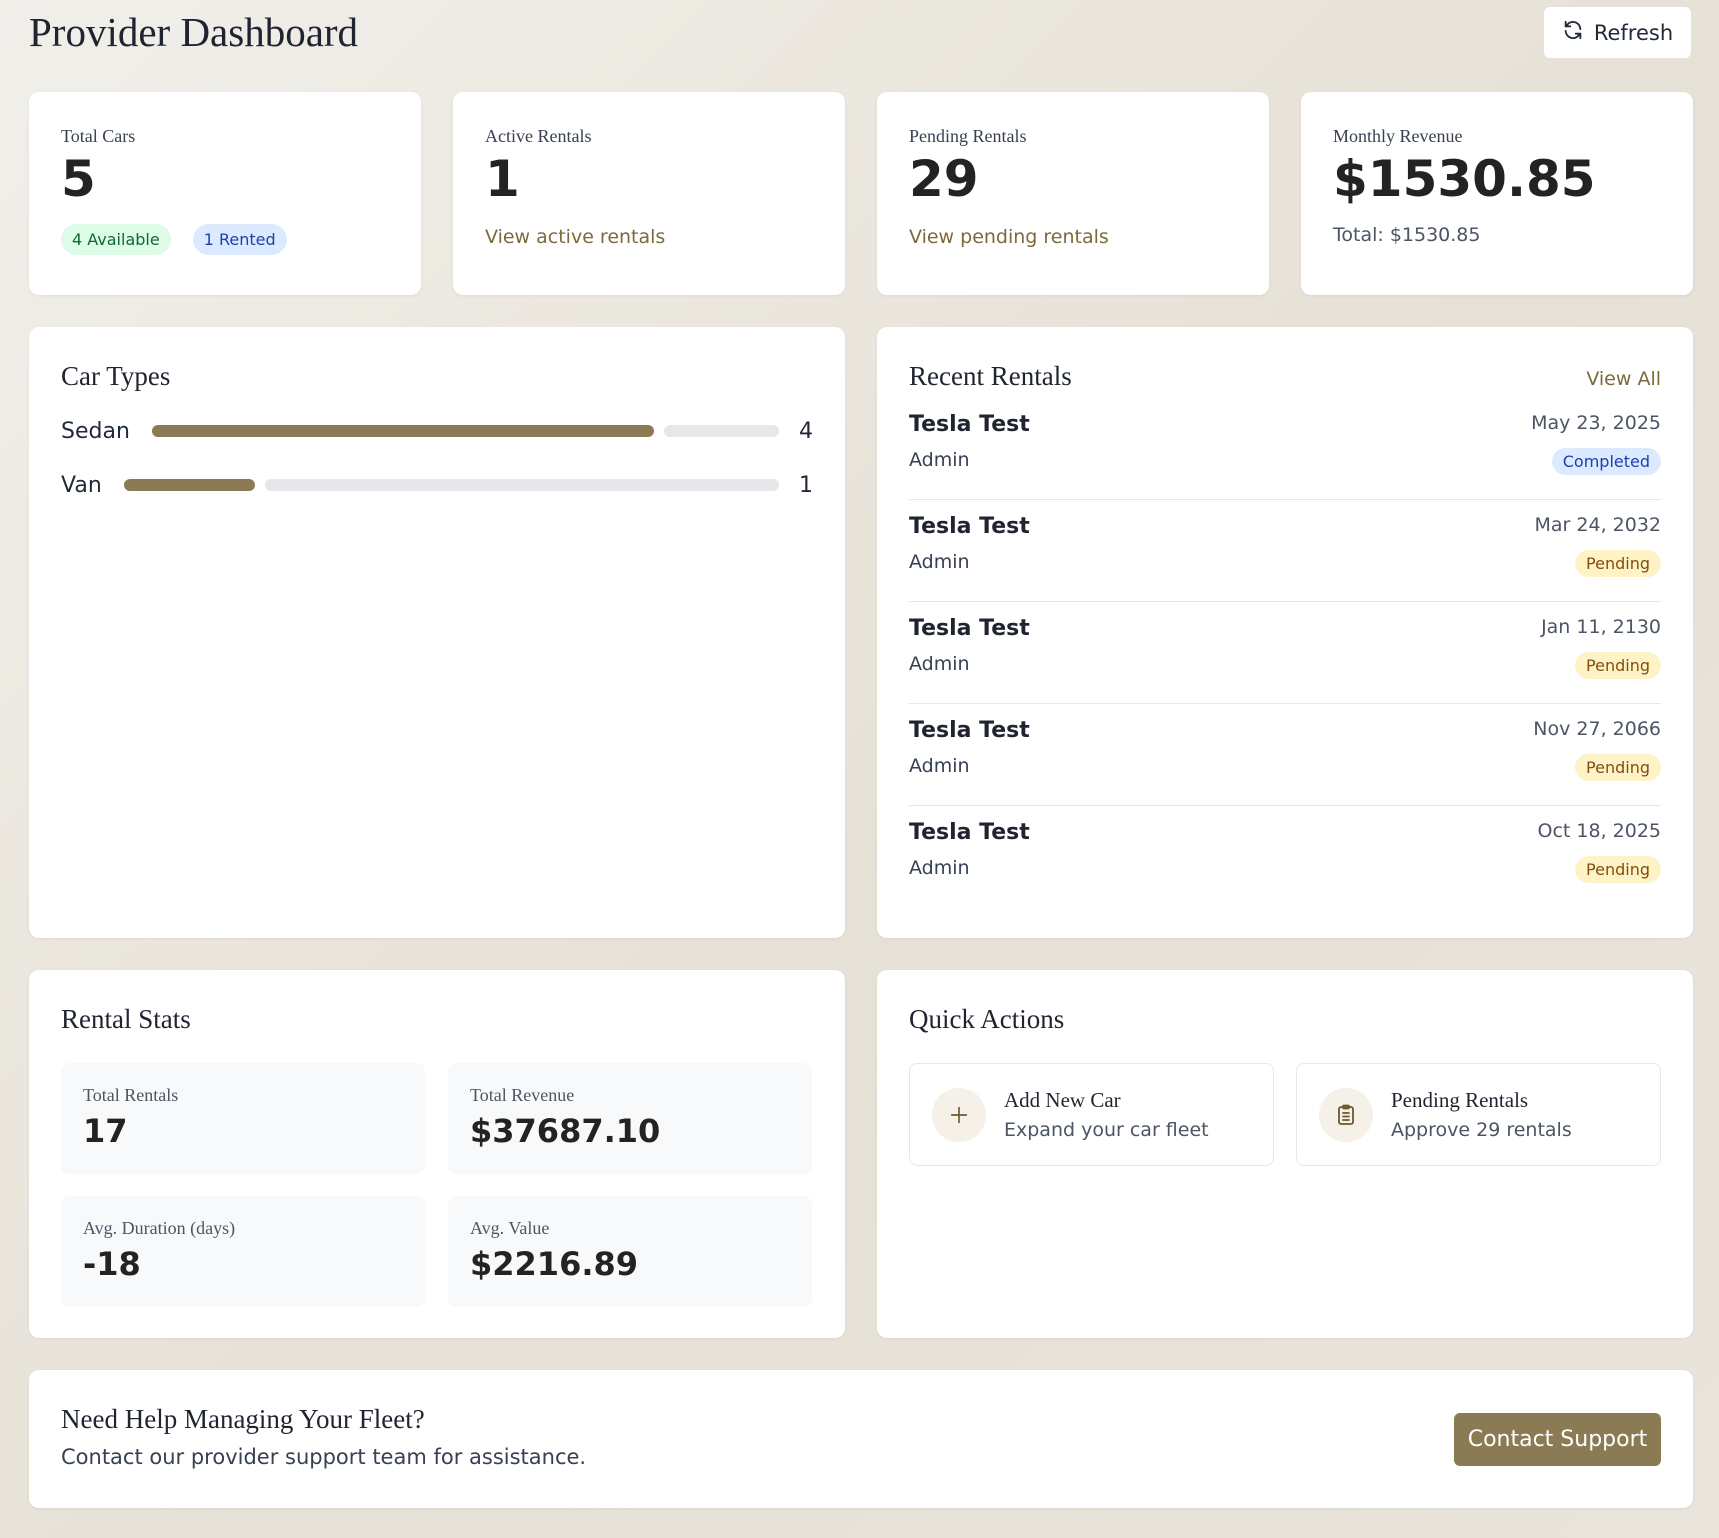 The height and width of the screenshot is (1538, 1719). What do you see at coordinates (225, 193) in the screenshot?
I see `stat-card-total-cars: Total Cars 5 4 Available 1 Rented` at bounding box center [225, 193].